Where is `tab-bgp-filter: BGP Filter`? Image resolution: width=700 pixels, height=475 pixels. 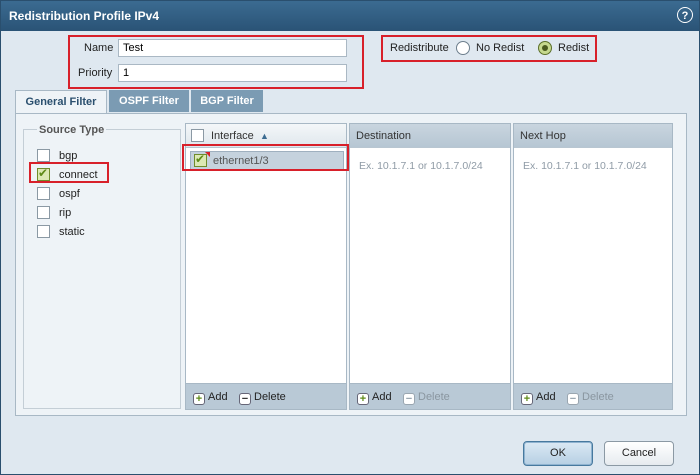 tab-bgp-filter: BGP Filter is located at coordinates (227, 101).